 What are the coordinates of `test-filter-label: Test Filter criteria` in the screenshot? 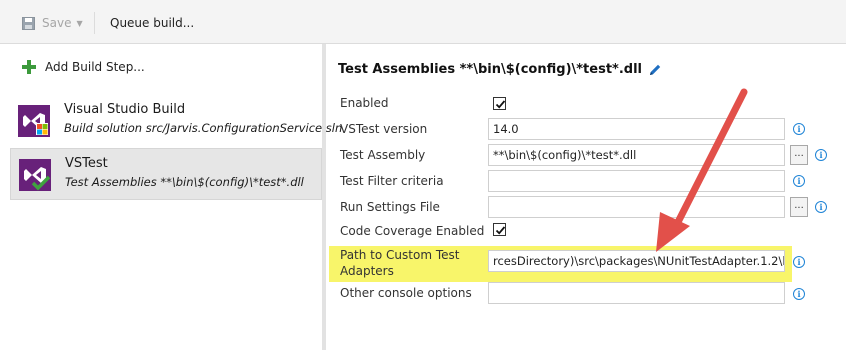 It's located at (392, 181).